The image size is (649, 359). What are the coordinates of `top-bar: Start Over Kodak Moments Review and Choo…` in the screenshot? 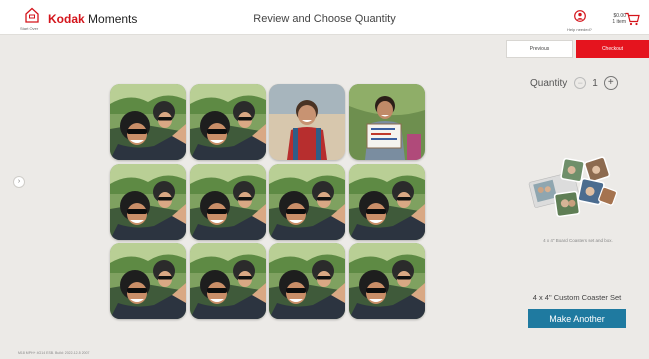 It's located at (324, 17).